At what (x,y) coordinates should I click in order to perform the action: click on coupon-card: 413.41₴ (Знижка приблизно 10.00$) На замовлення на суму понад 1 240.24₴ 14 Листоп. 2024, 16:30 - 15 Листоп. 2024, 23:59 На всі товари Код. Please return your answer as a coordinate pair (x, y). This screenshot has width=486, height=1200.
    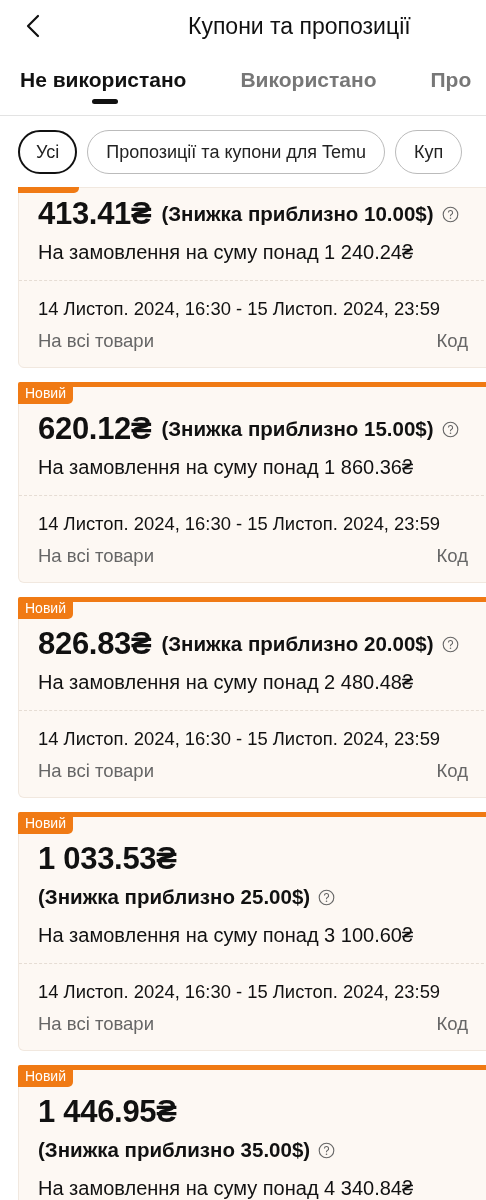
    Looking at the image, I should click on (252, 277).